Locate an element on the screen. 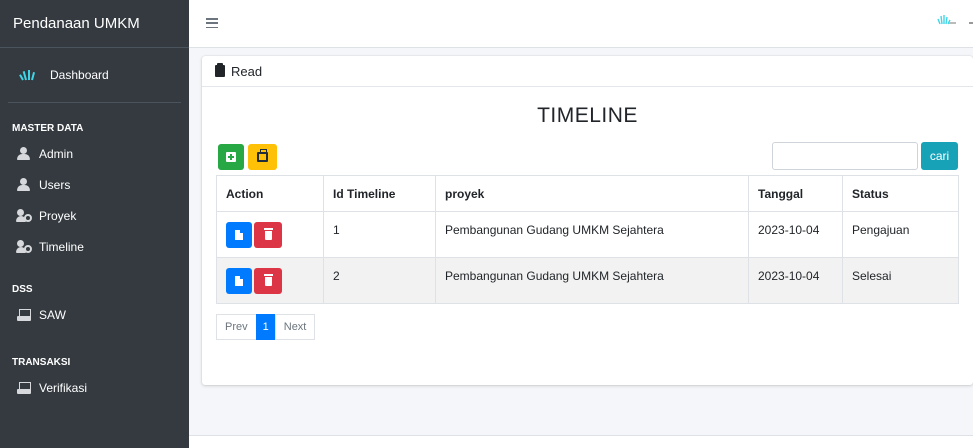  table-header-row: Action Id Timeline proyek Tanggal Status is located at coordinates (587, 193).